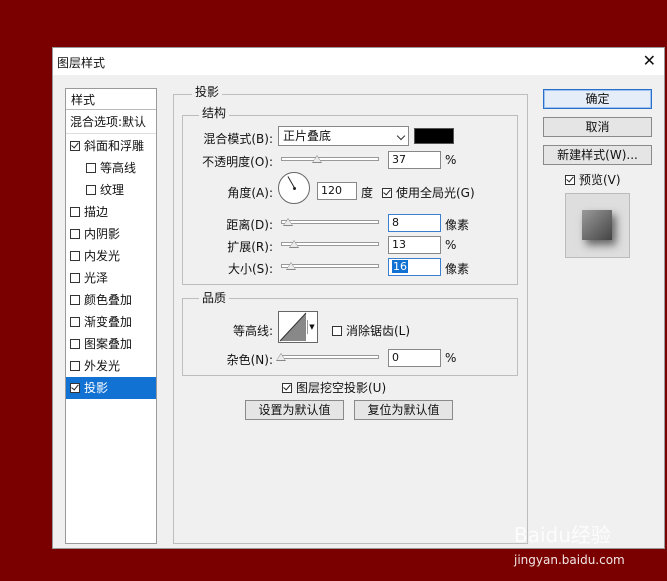  Describe the element at coordinates (600, 180) in the screenshot. I see `preview-label: 预览(V)` at that location.